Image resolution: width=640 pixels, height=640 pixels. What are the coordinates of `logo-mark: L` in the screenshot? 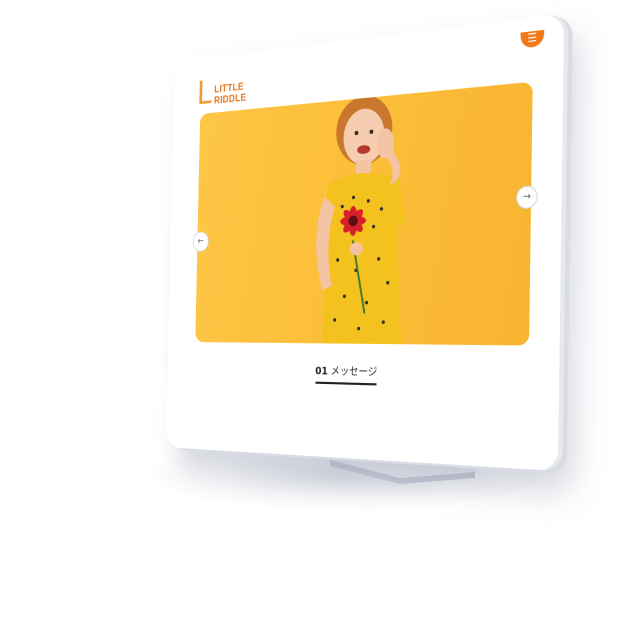 It's located at (205, 93).